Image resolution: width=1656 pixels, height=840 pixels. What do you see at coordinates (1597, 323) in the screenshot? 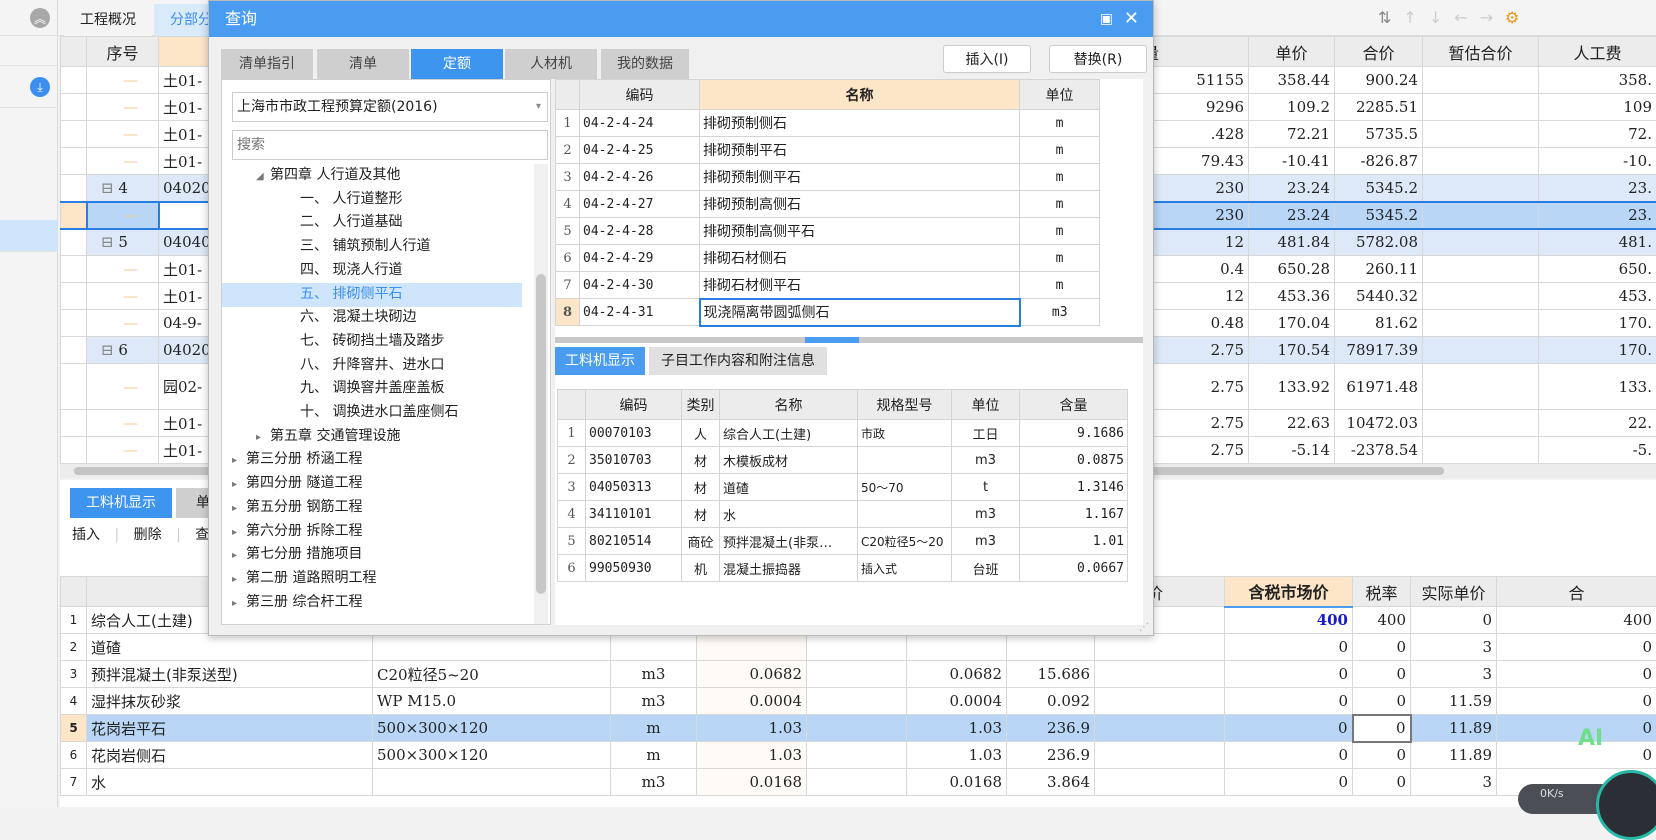
I see `labor-cell: 170.` at bounding box center [1597, 323].